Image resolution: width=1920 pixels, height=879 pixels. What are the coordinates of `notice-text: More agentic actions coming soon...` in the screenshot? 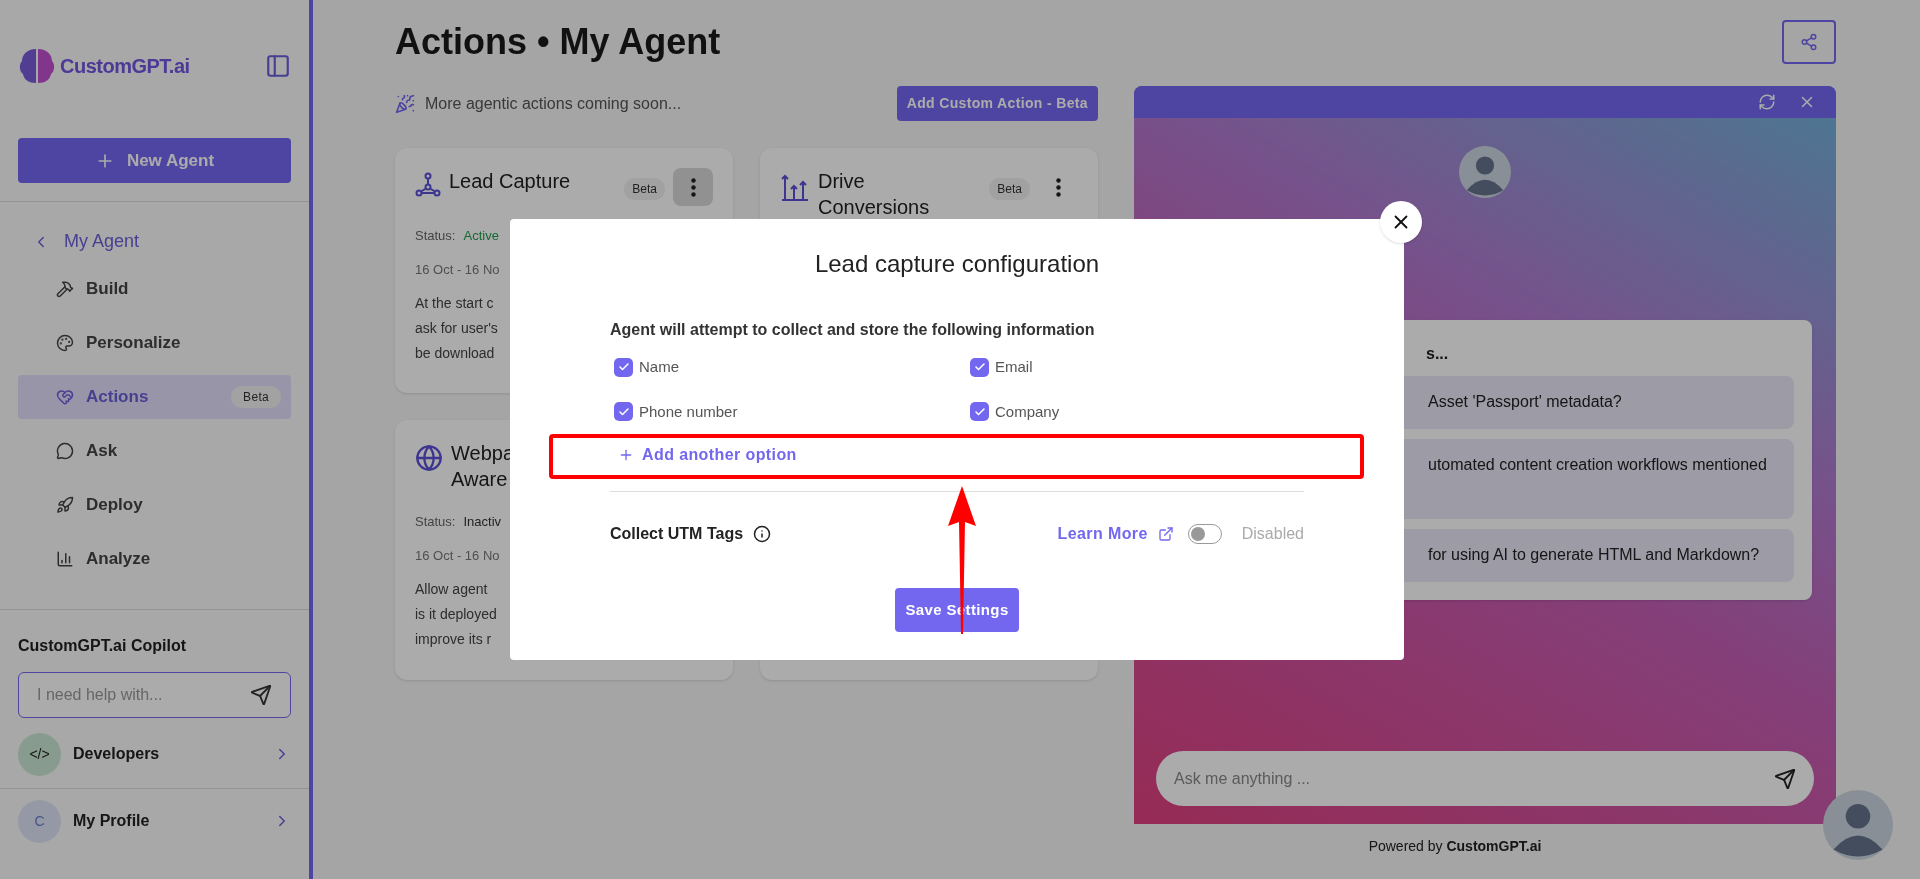 It's located at (553, 103).